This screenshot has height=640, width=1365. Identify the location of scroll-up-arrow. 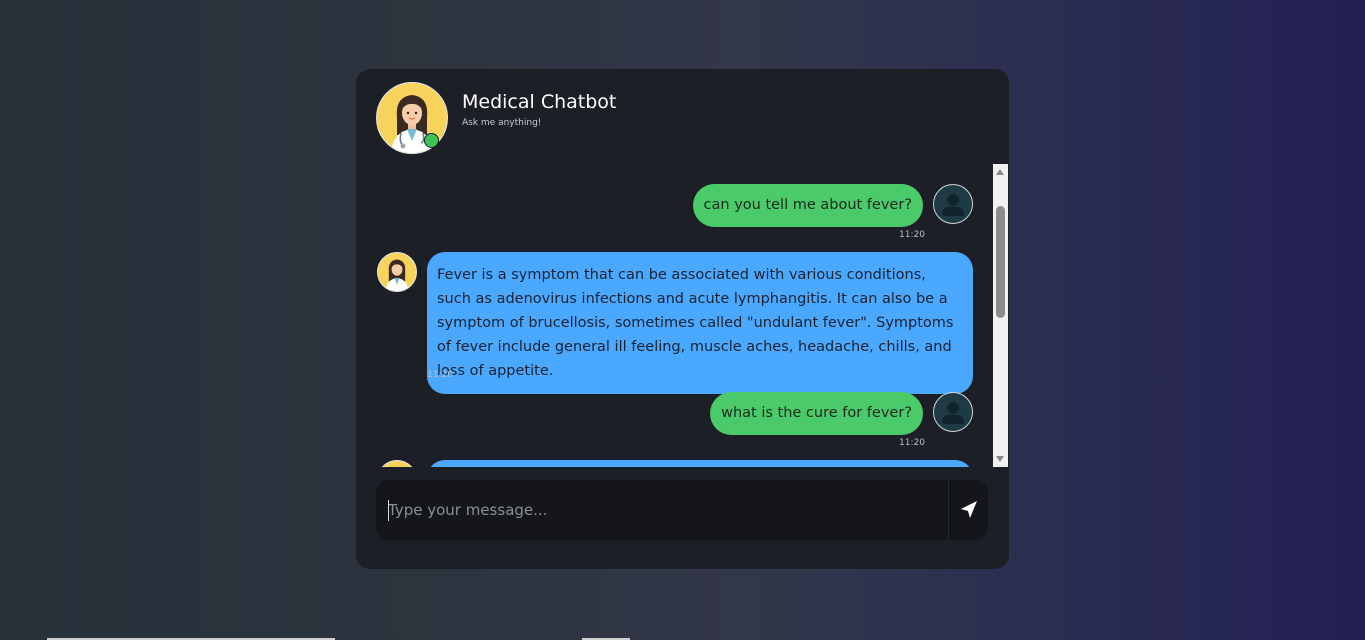
(1000, 172).